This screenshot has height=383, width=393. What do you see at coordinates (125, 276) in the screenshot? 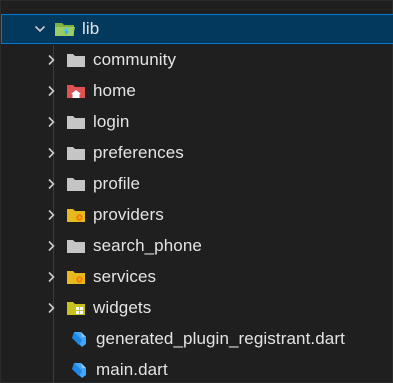
I see `tree-item-label: services` at bounding box center [125, 276].